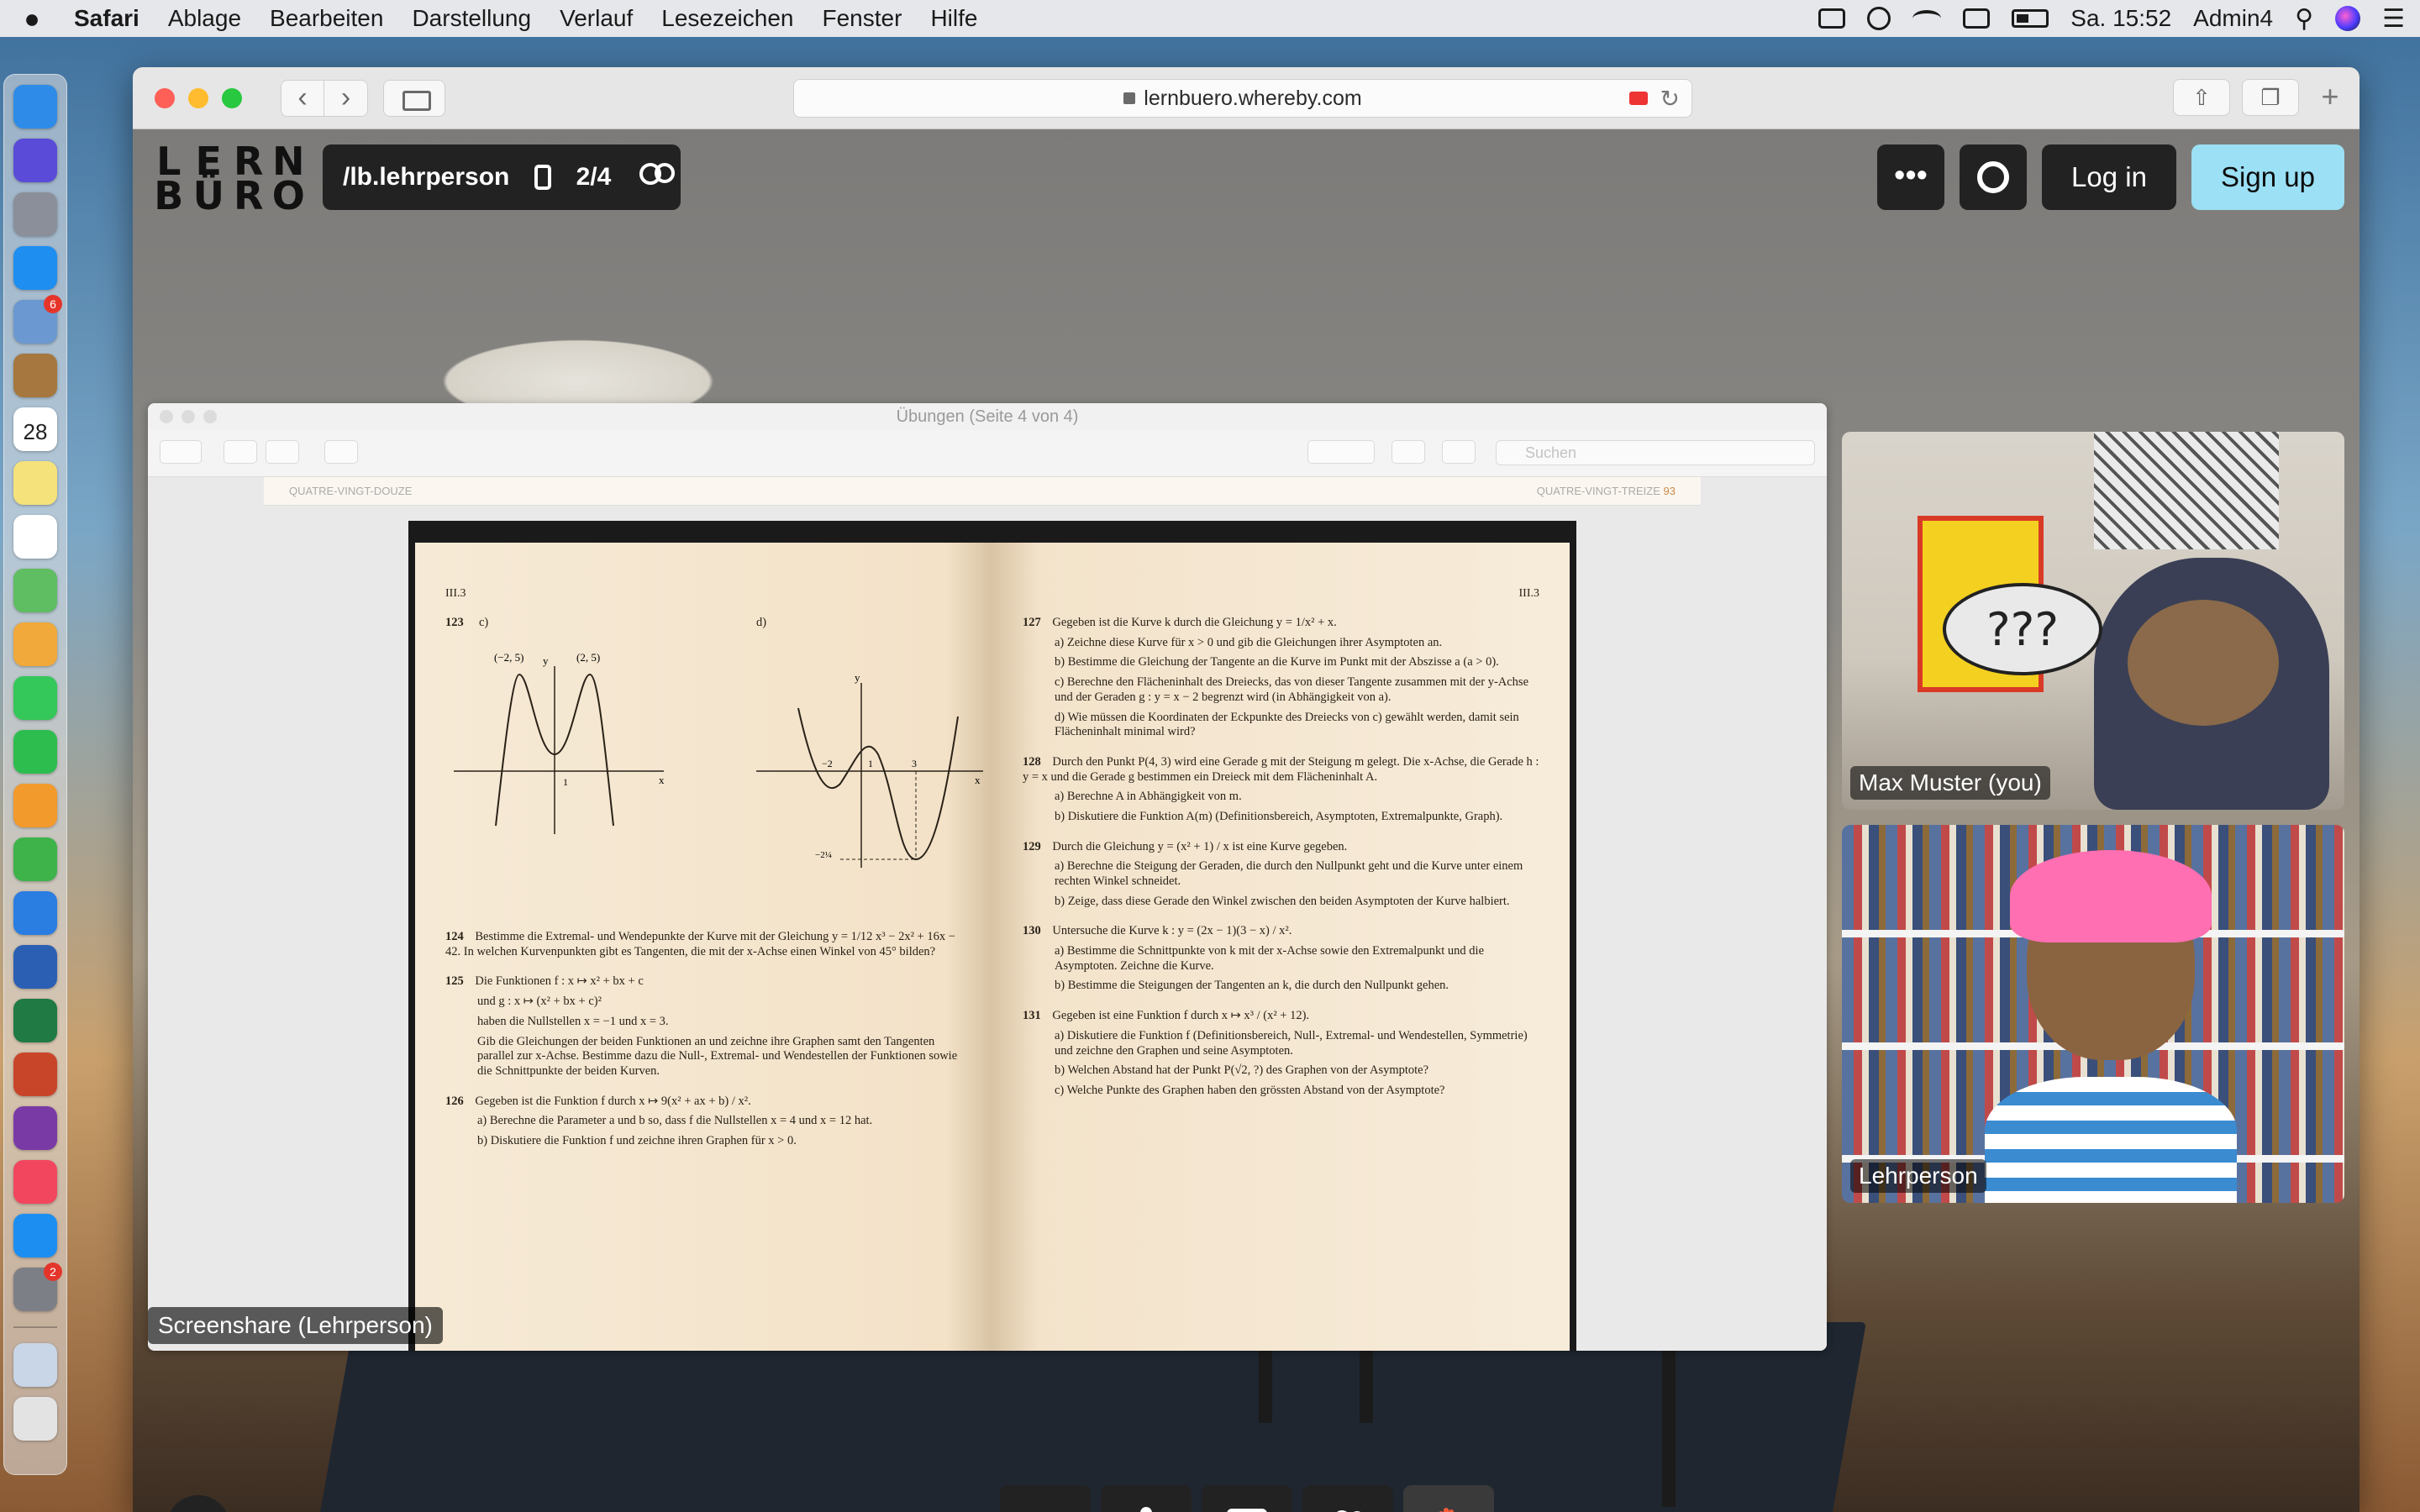  I want to click on mail-icon: 6, so click(37, 319).